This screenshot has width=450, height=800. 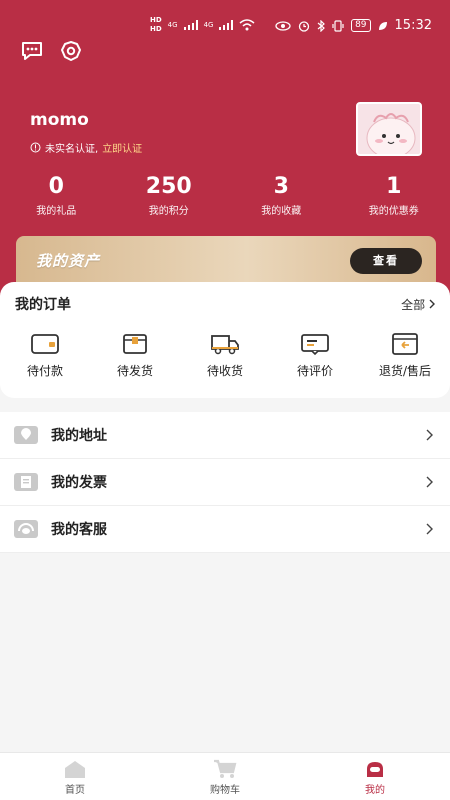 I want to click on tab-label: 首页, so click(x=75, y=790).